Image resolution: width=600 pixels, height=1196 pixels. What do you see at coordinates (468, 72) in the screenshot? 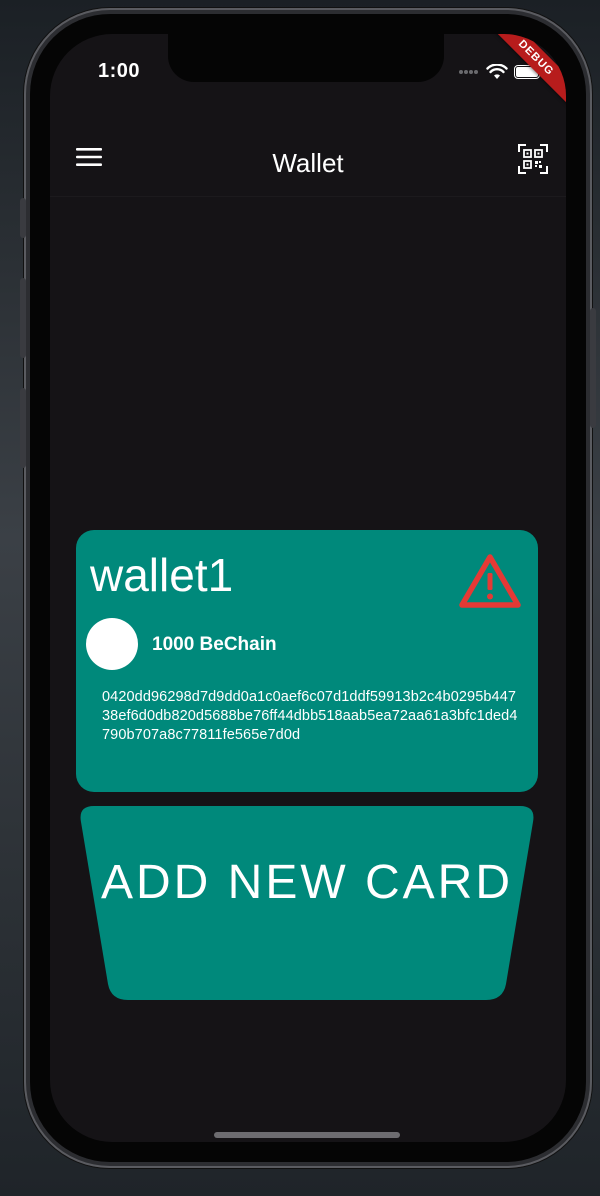
I see `signal-icon` at bounding box center [468, 72].